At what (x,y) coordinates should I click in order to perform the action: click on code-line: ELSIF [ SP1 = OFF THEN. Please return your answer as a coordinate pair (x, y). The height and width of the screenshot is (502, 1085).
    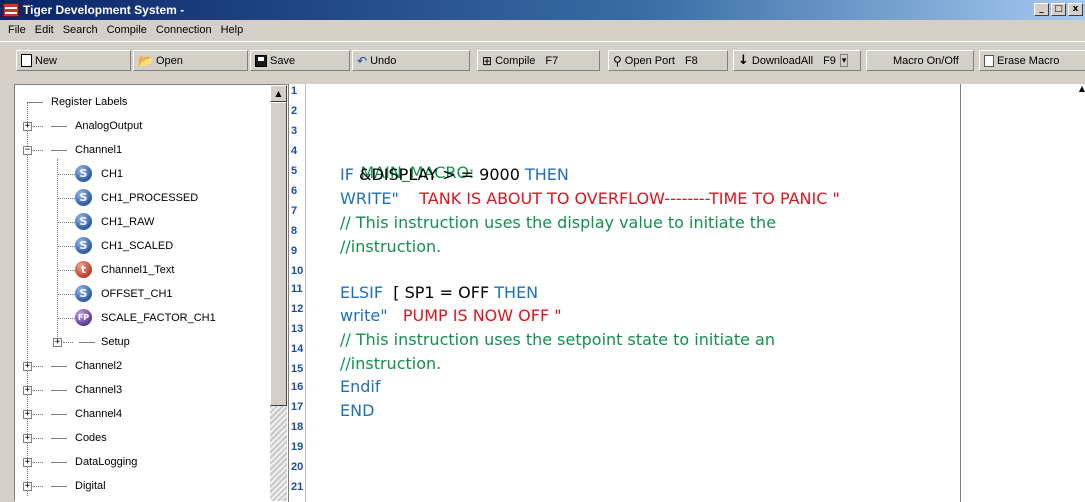
    Looking at the image, I should click on (439, 292).